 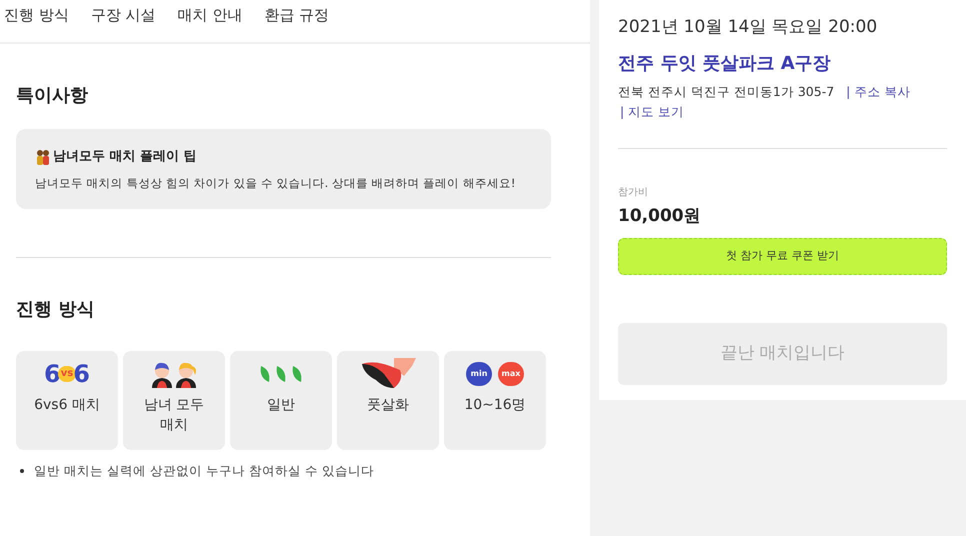 What do you see at coordinates (56, 310) in the screenshot?
I see `section-title: 진행 방식` at bounding box center [56, 310].